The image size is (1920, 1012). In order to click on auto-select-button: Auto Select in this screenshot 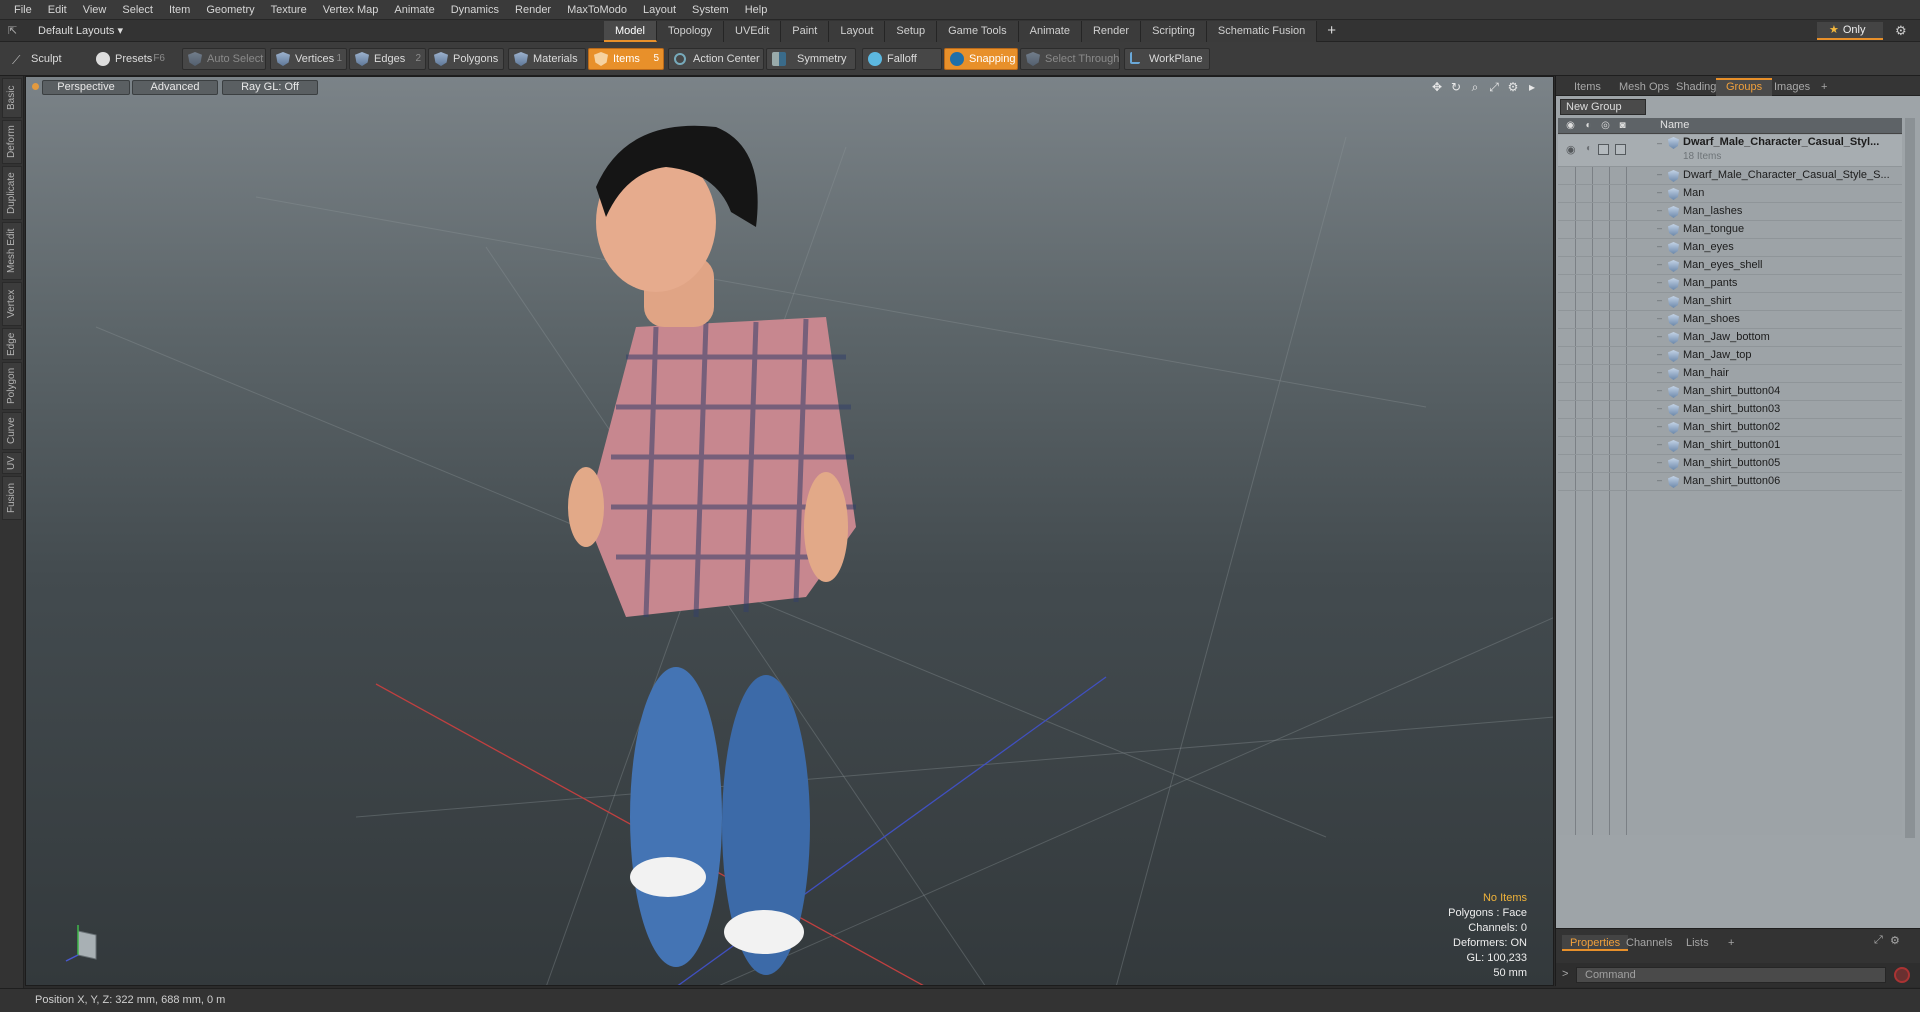, I will do `click(224, 59)`.